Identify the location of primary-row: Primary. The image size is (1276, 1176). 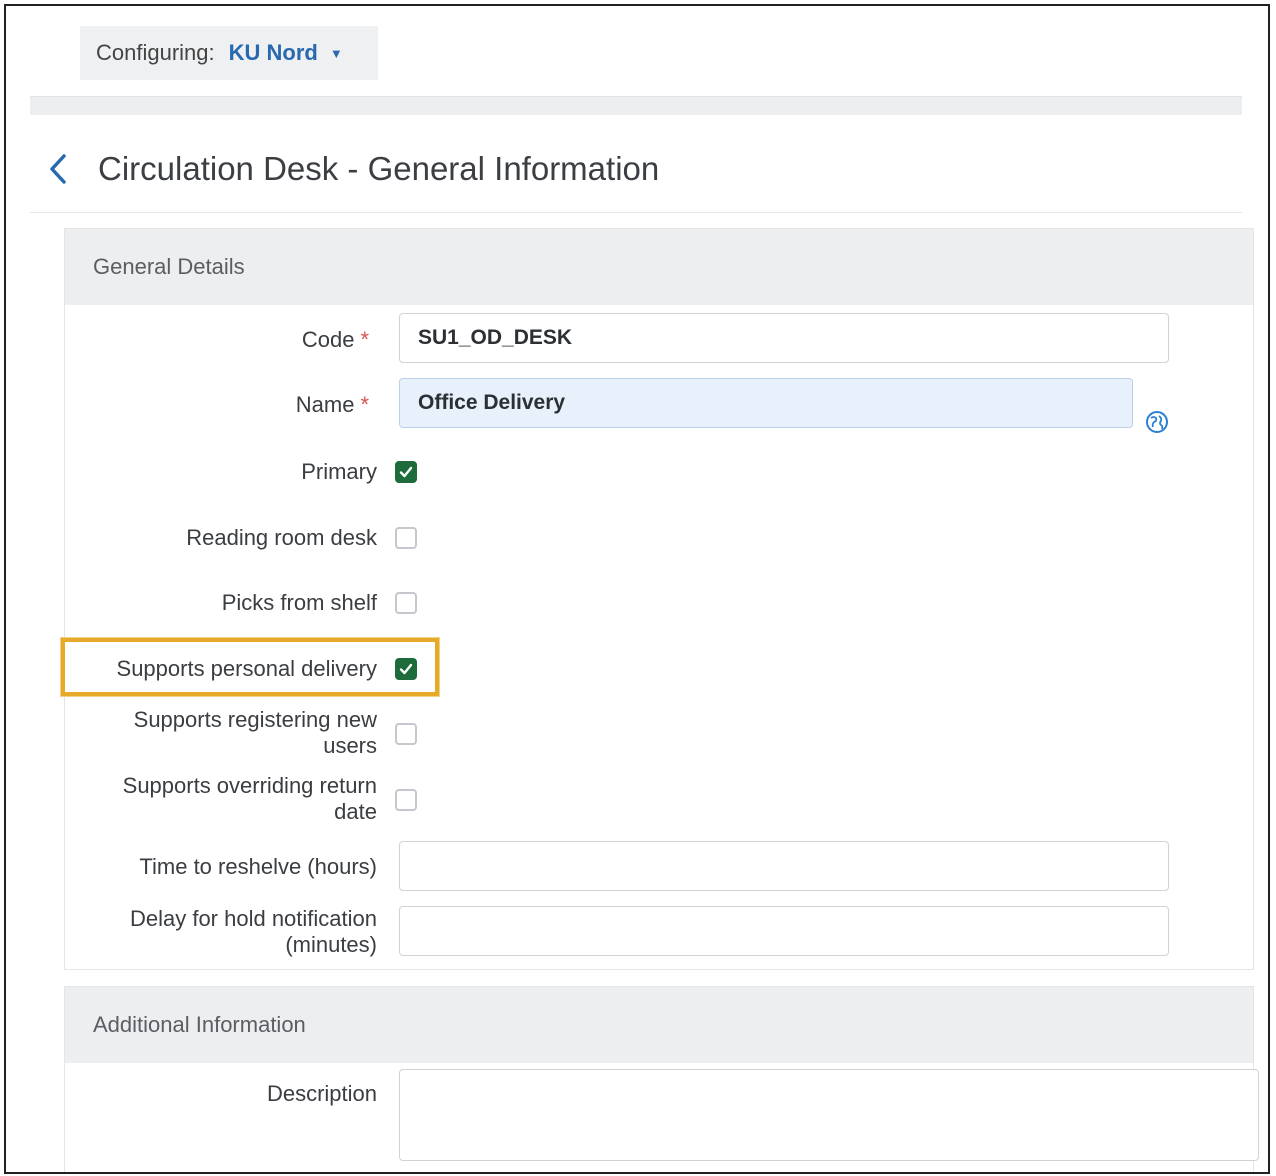
(659, 472).